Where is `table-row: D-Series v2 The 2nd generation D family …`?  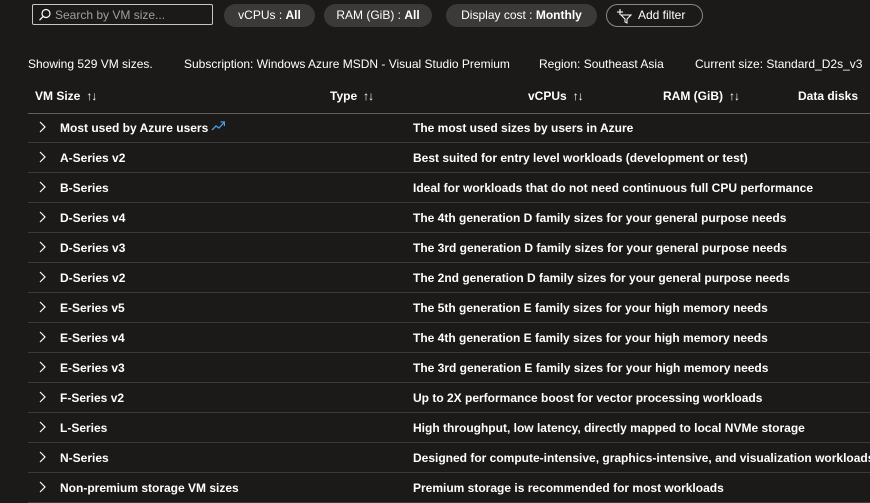
table-row: D-Series v2 The 2nd generation D family … is located at coordinates (449, 278).